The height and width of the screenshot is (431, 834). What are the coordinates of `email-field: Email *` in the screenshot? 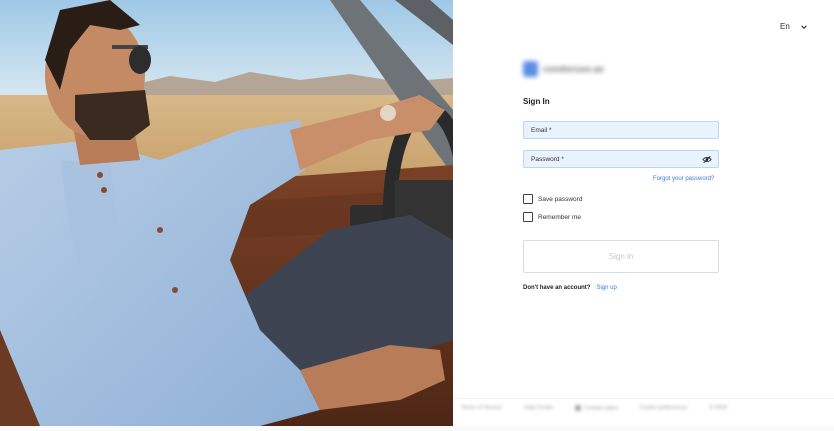 It's located at (621, 130).